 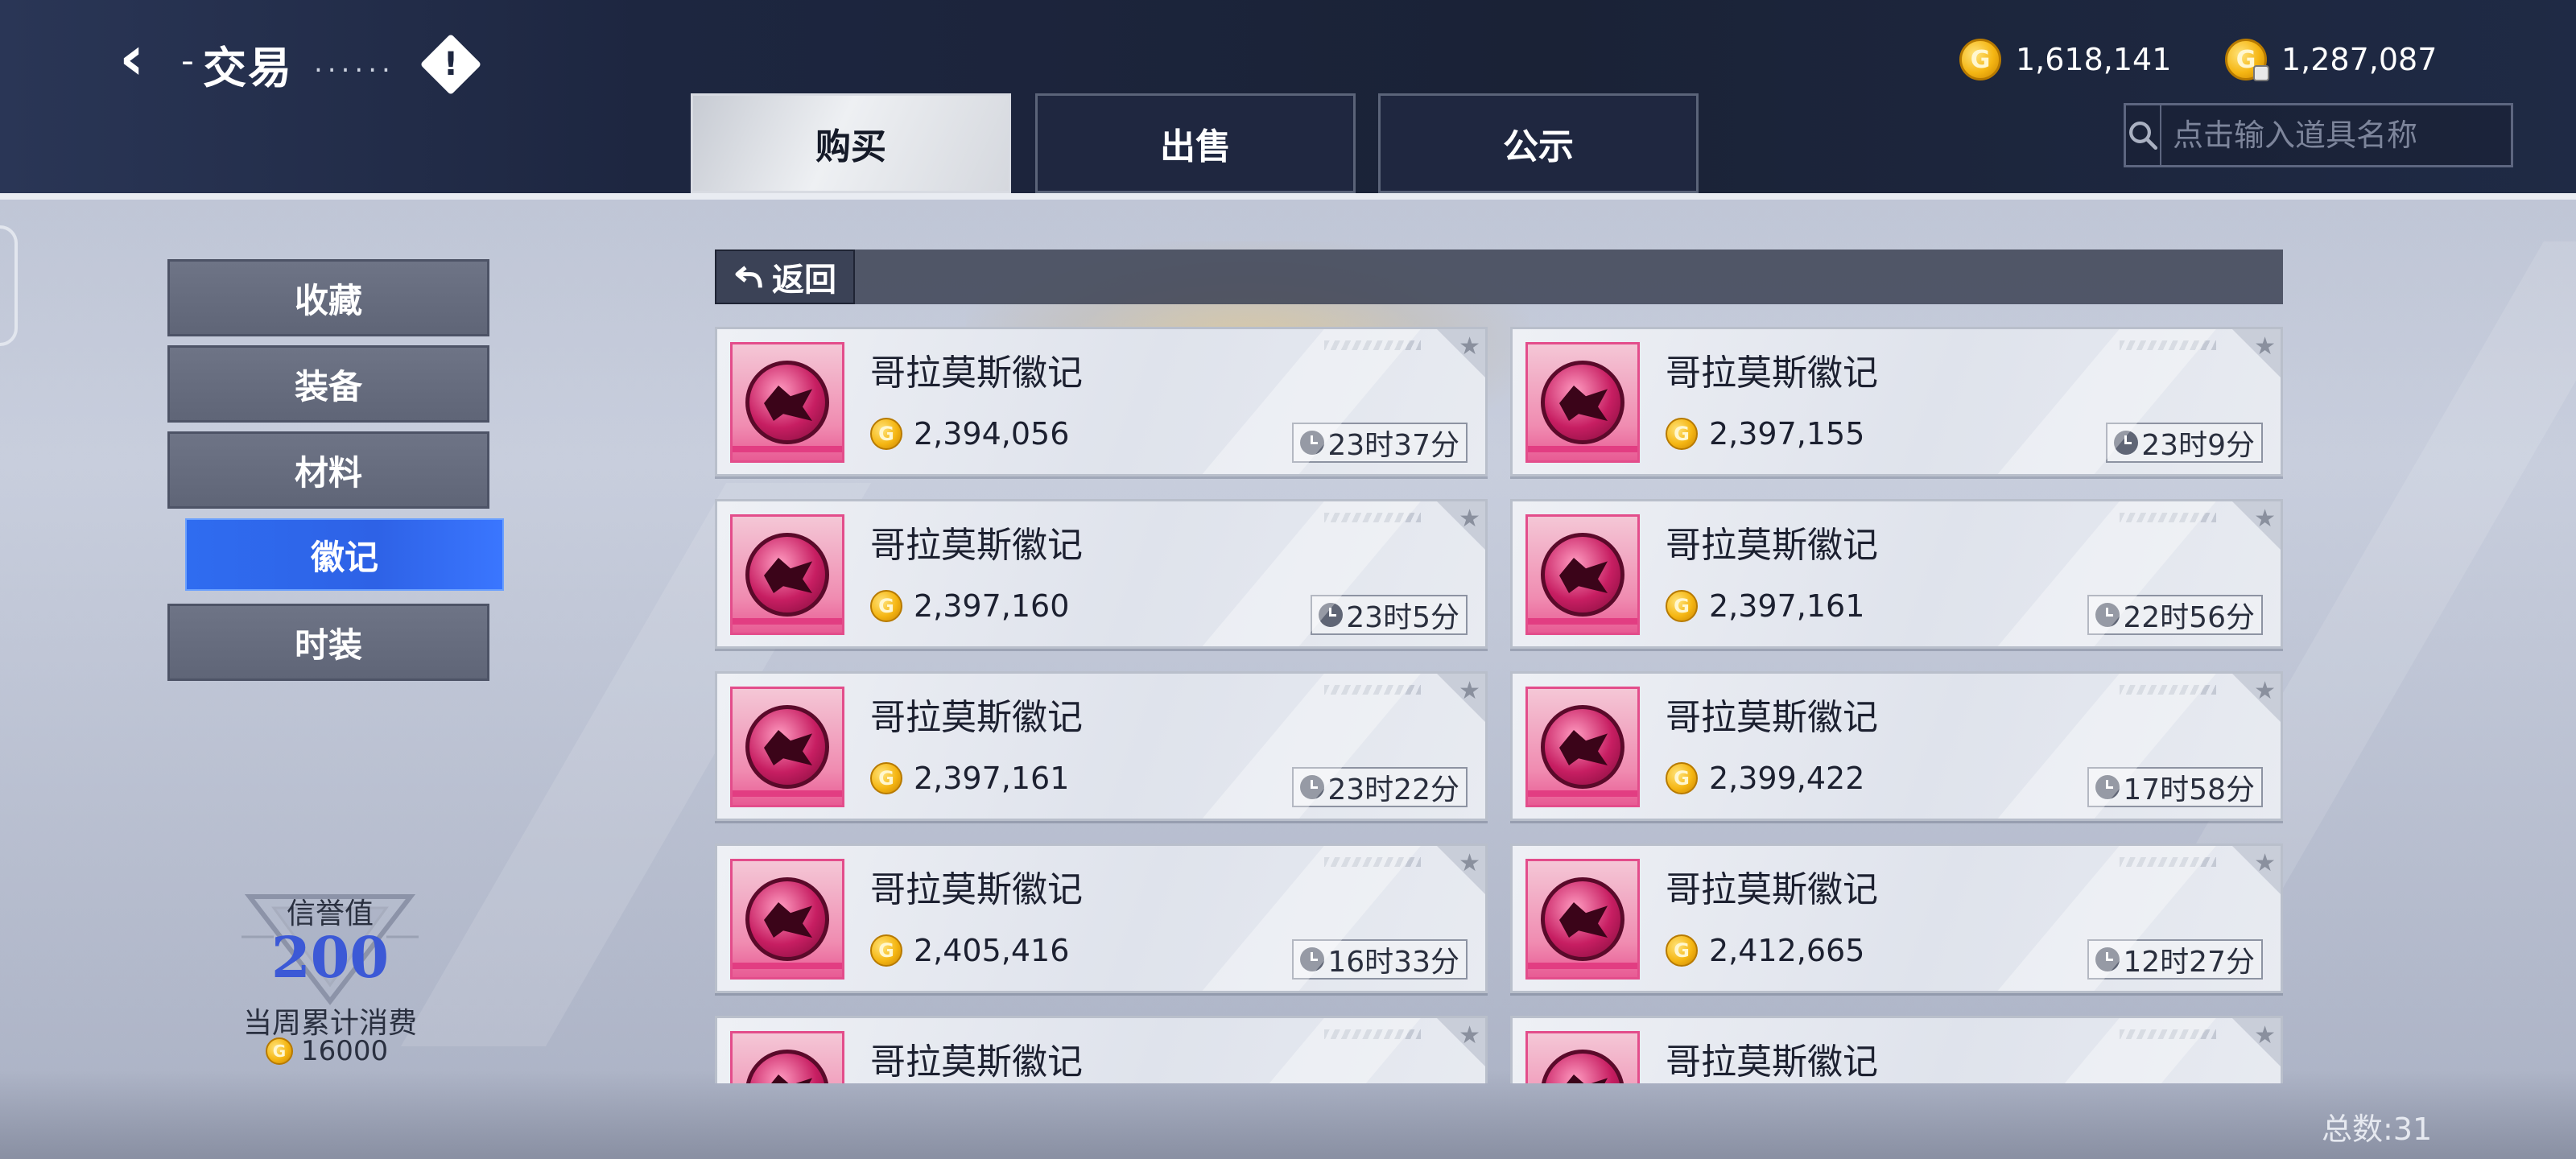 What do you see at coordinates (450, 64) in the screenshot?
I see `info-button: !` at bounding box center [450, 64].